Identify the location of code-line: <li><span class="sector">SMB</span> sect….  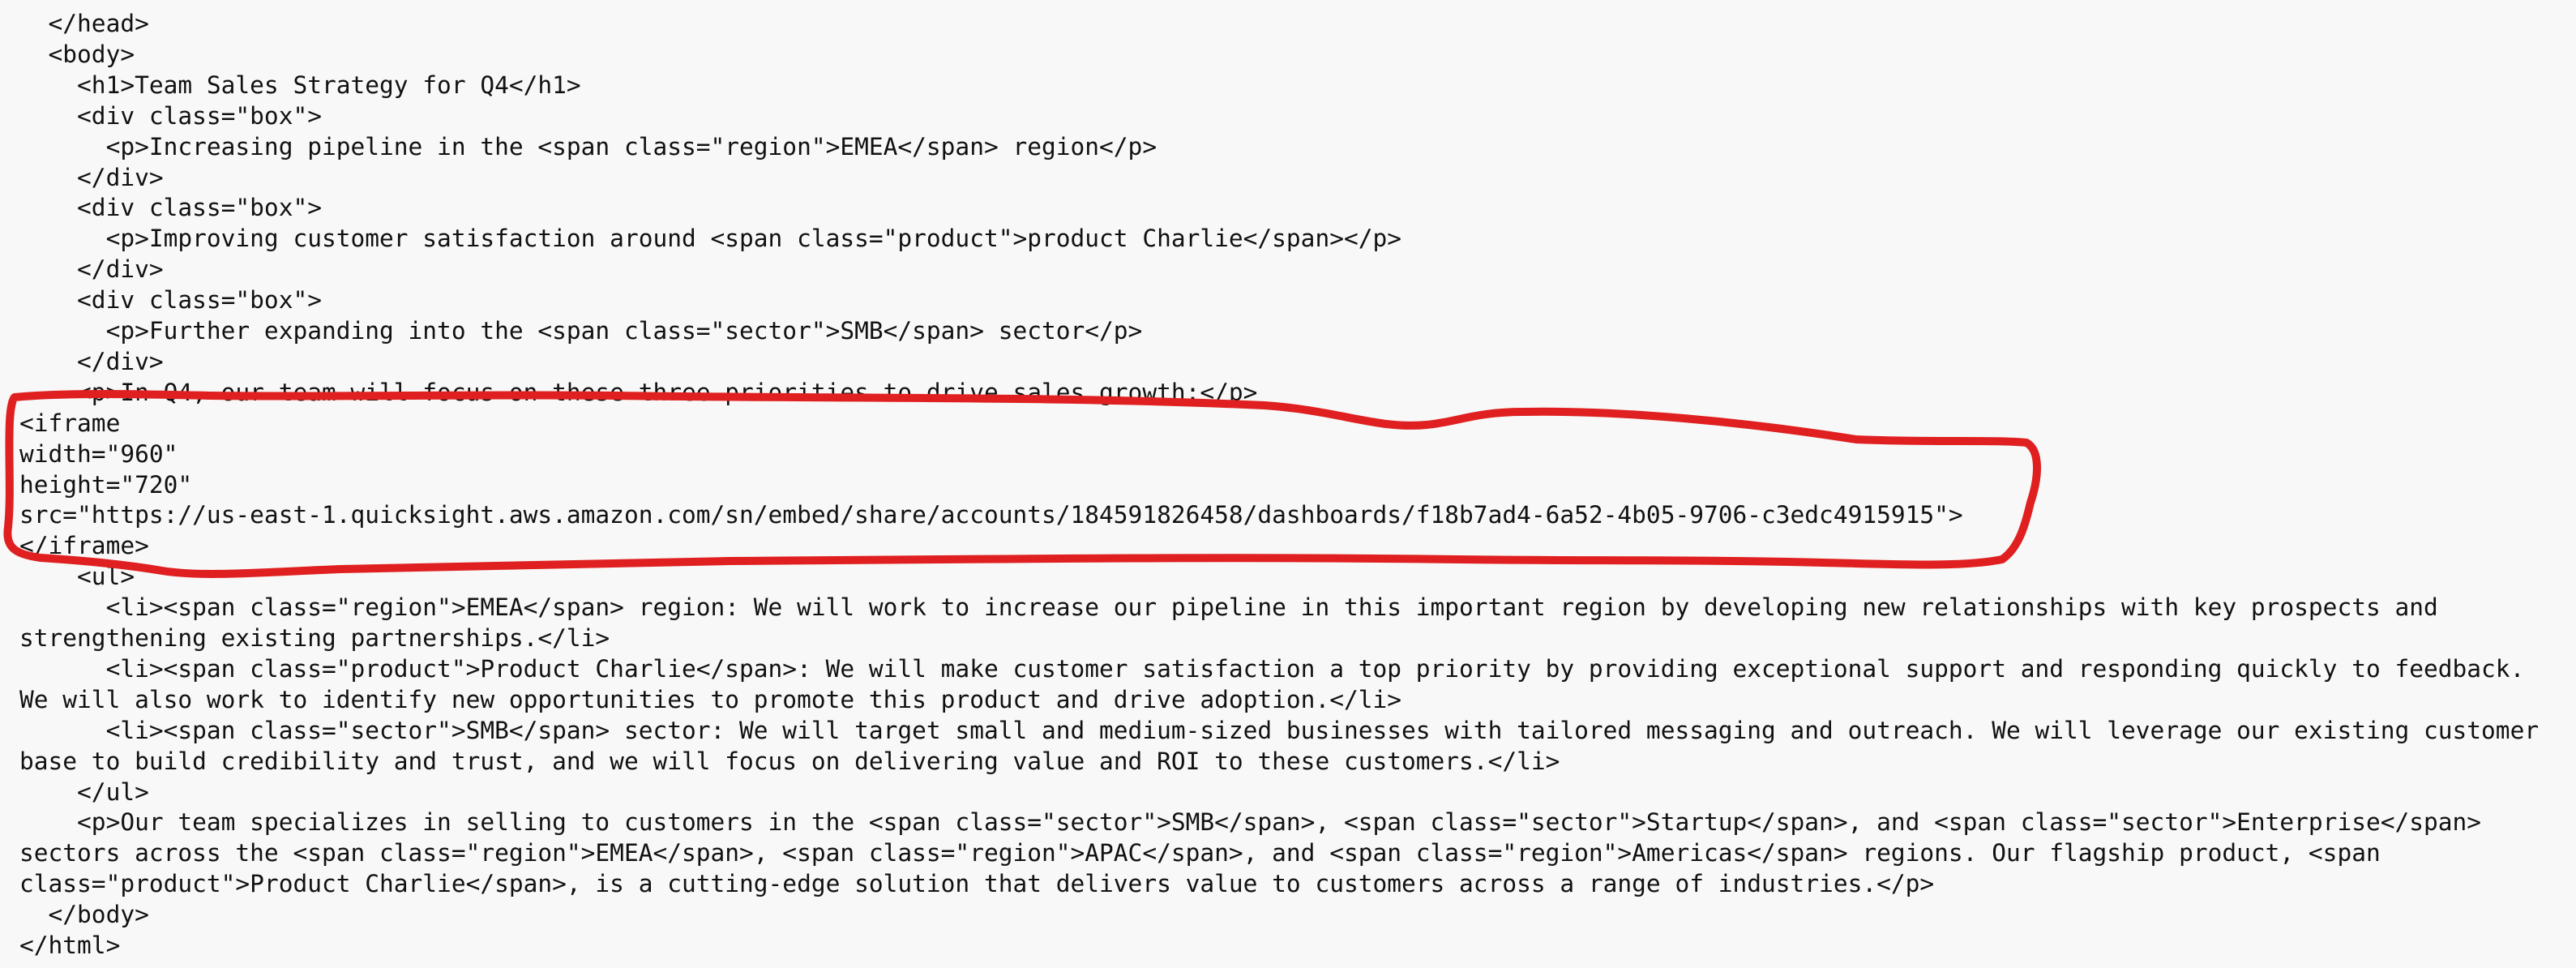
(1279, 730).